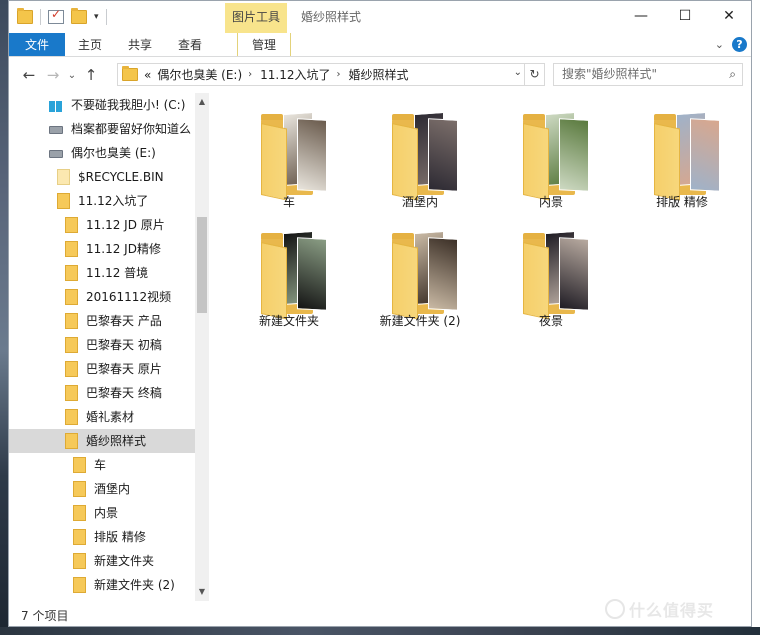  I want to click on nav-tree-item: 11.12 JD 原片, so click(115, 225).